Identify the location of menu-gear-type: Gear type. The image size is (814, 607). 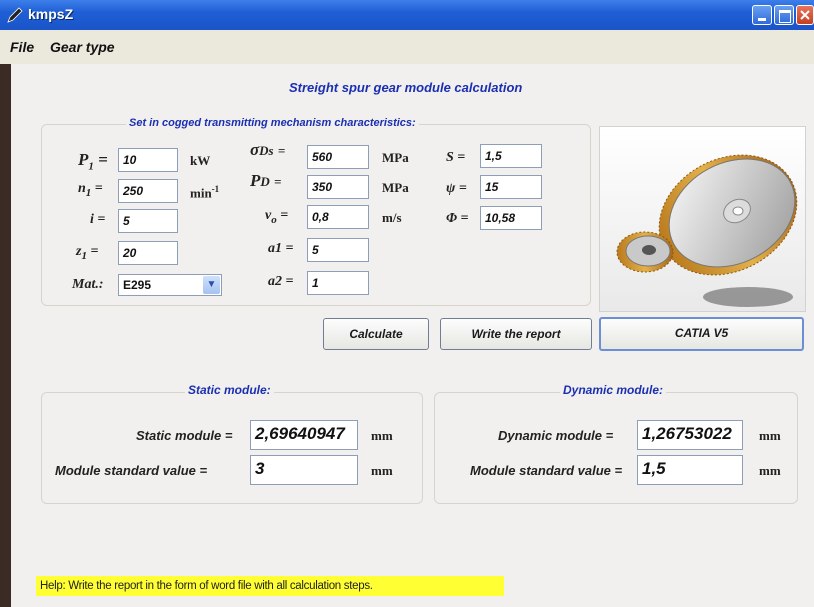
(82, 47).